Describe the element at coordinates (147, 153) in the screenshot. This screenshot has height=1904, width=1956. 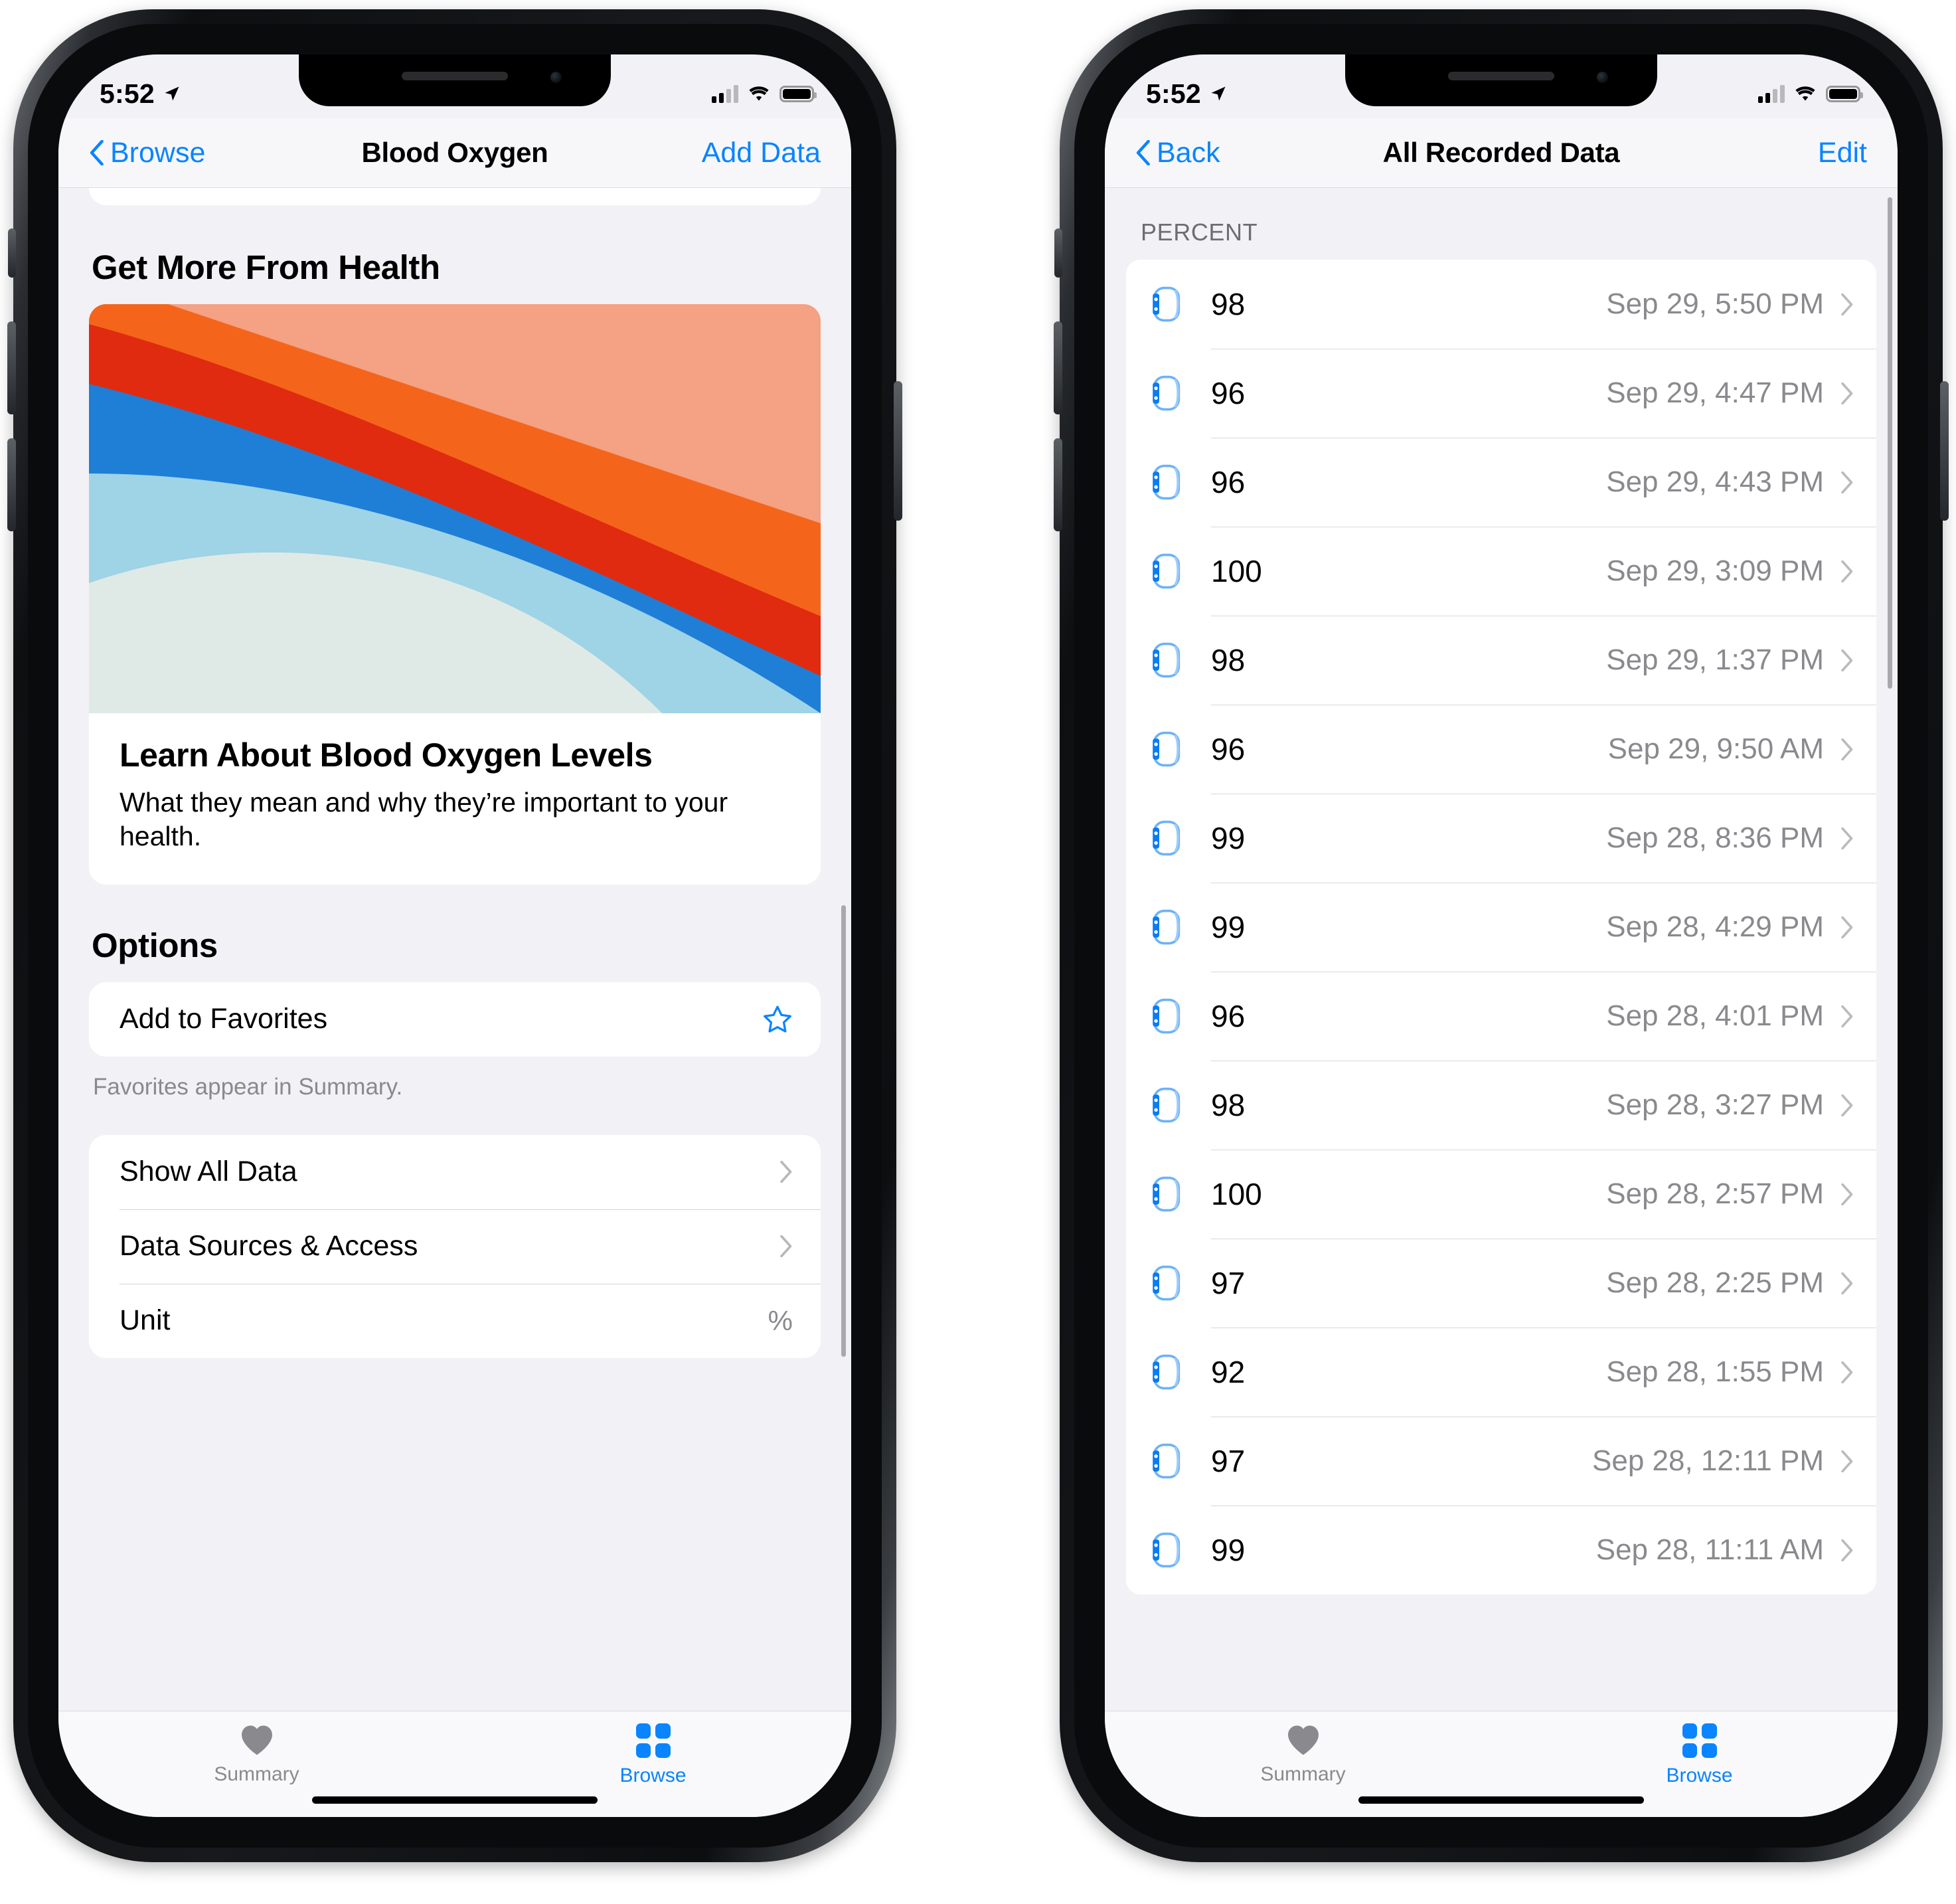
I see `back-button-browse: Browse` at that location.